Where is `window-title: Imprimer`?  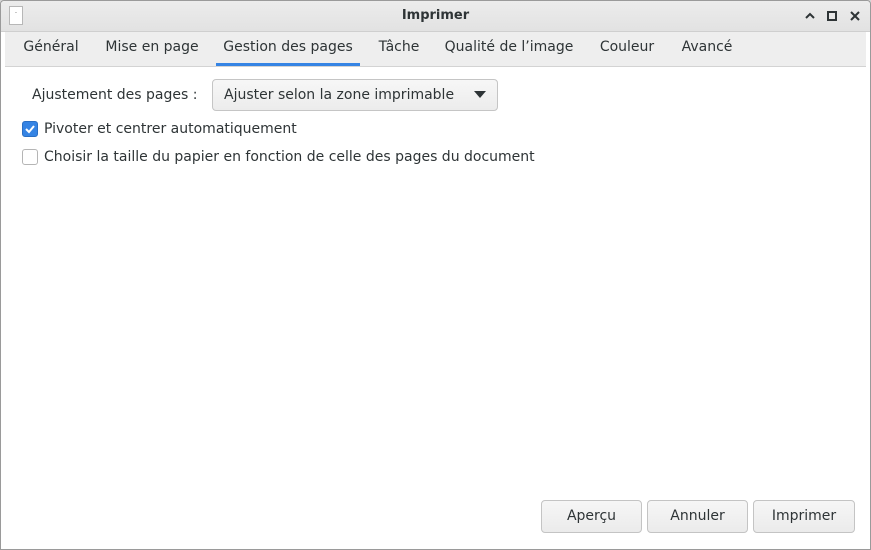 window-title: Imprimer is located at coordinates (435, 15).